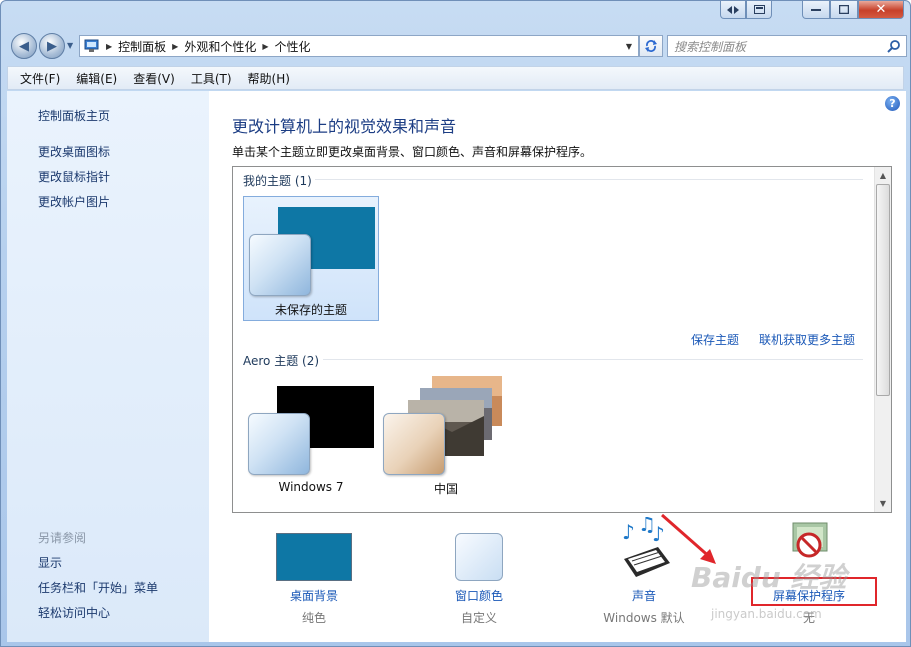  I want to click on gallery-scrollbar: ▲ ▼, so click(882, 339).